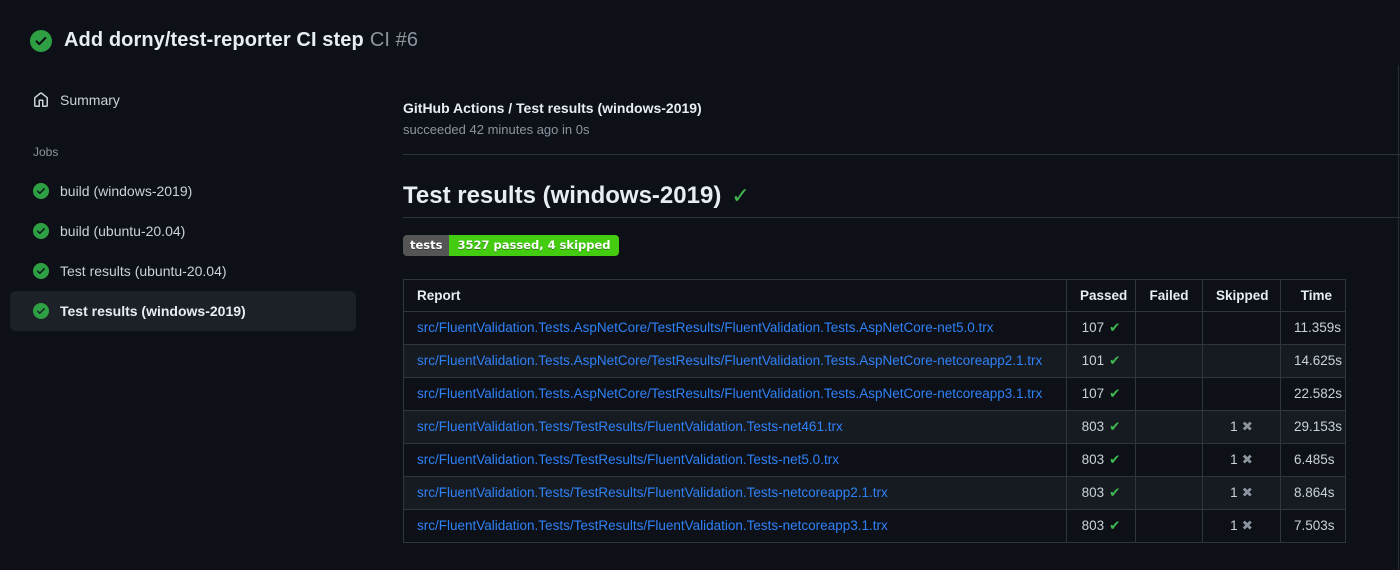 The height and width of the screenshot is (570, 1400). Describe the element at coordinates (153, 311) in the screenshot. I see `job-label: Test results (windows-2019)` at that location.